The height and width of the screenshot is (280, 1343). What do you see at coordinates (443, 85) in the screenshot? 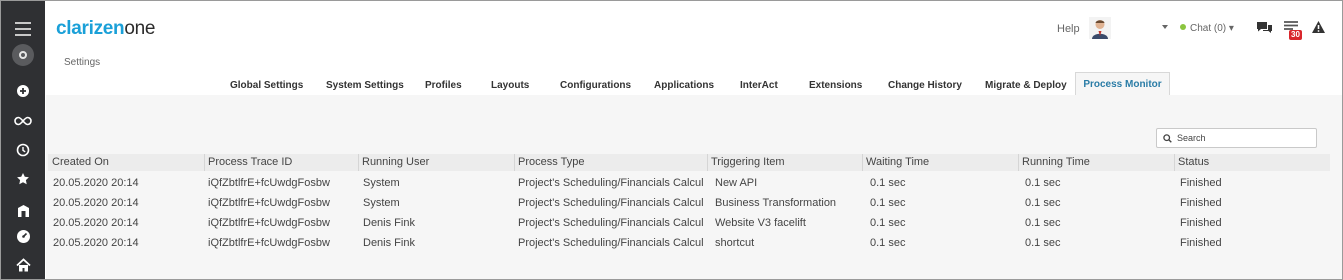
I see `tab-profiles: Profiles` at bounding box center [443, 85].